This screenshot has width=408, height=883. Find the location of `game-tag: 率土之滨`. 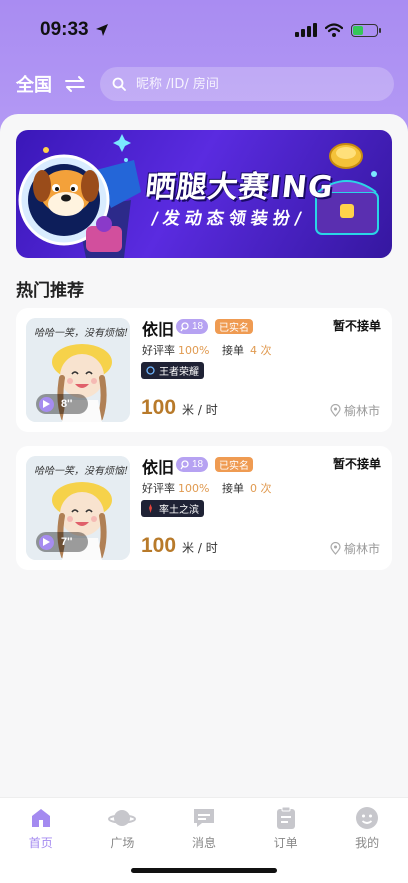

game-tag: 率土之滨 is located at coordinates (172, 508).